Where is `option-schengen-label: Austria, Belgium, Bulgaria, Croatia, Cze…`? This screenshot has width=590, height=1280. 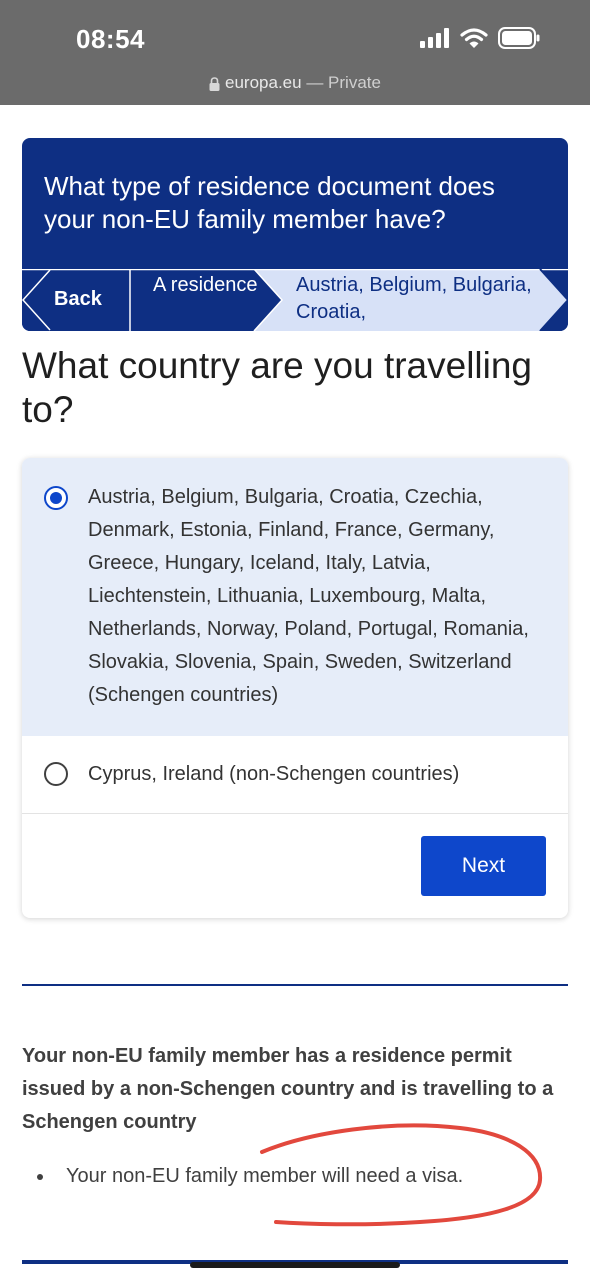 option-schengen-label: Austria, Belgium, Bulgaria, Croatia, Cze… is located at coordinates (308, 596).